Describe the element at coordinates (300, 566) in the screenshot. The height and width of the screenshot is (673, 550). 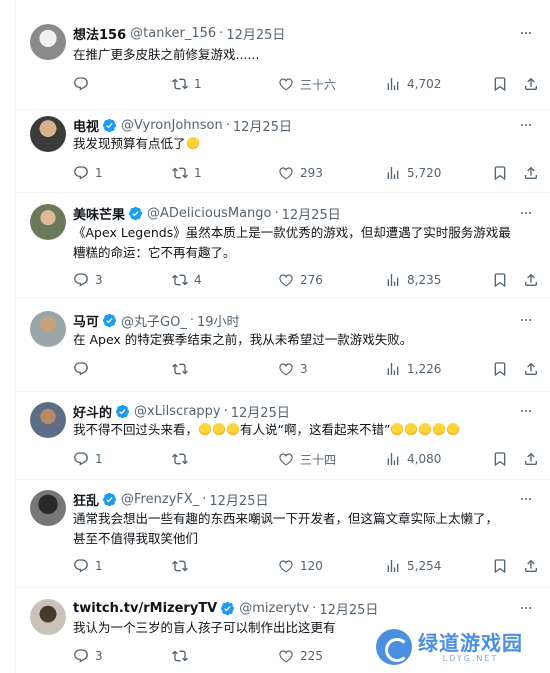
I see `like-button: 120` at that location.